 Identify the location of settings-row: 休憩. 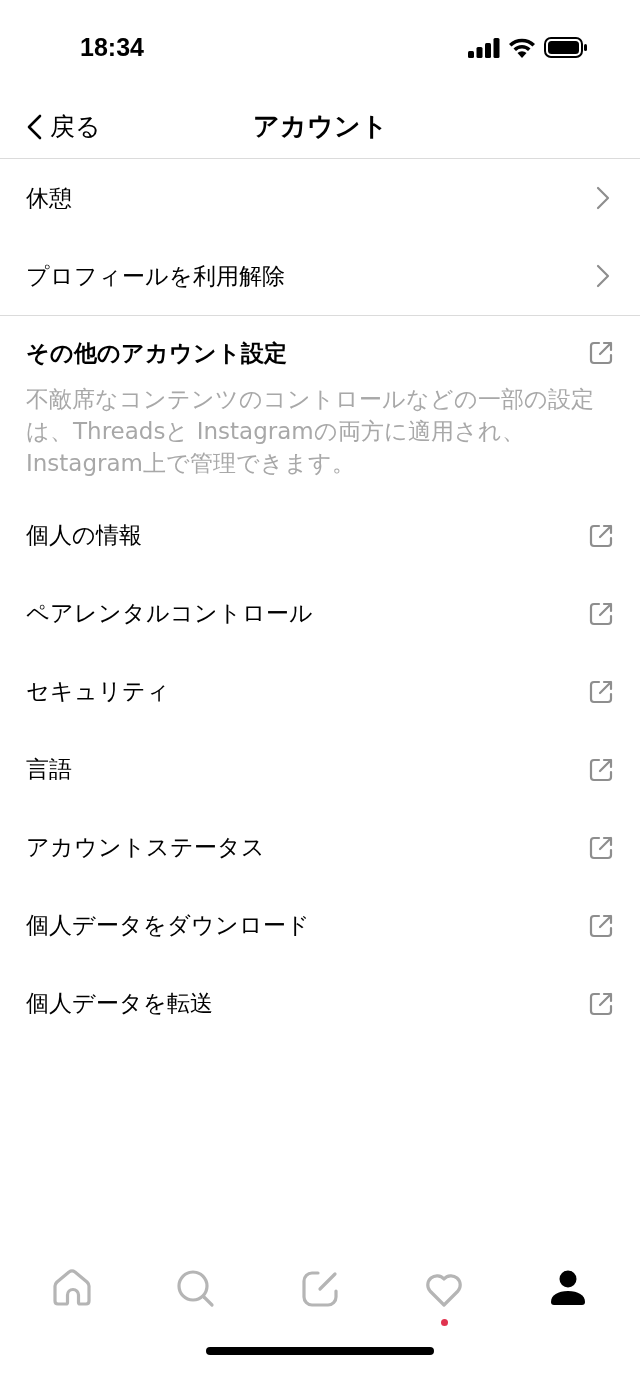
(320, 198).